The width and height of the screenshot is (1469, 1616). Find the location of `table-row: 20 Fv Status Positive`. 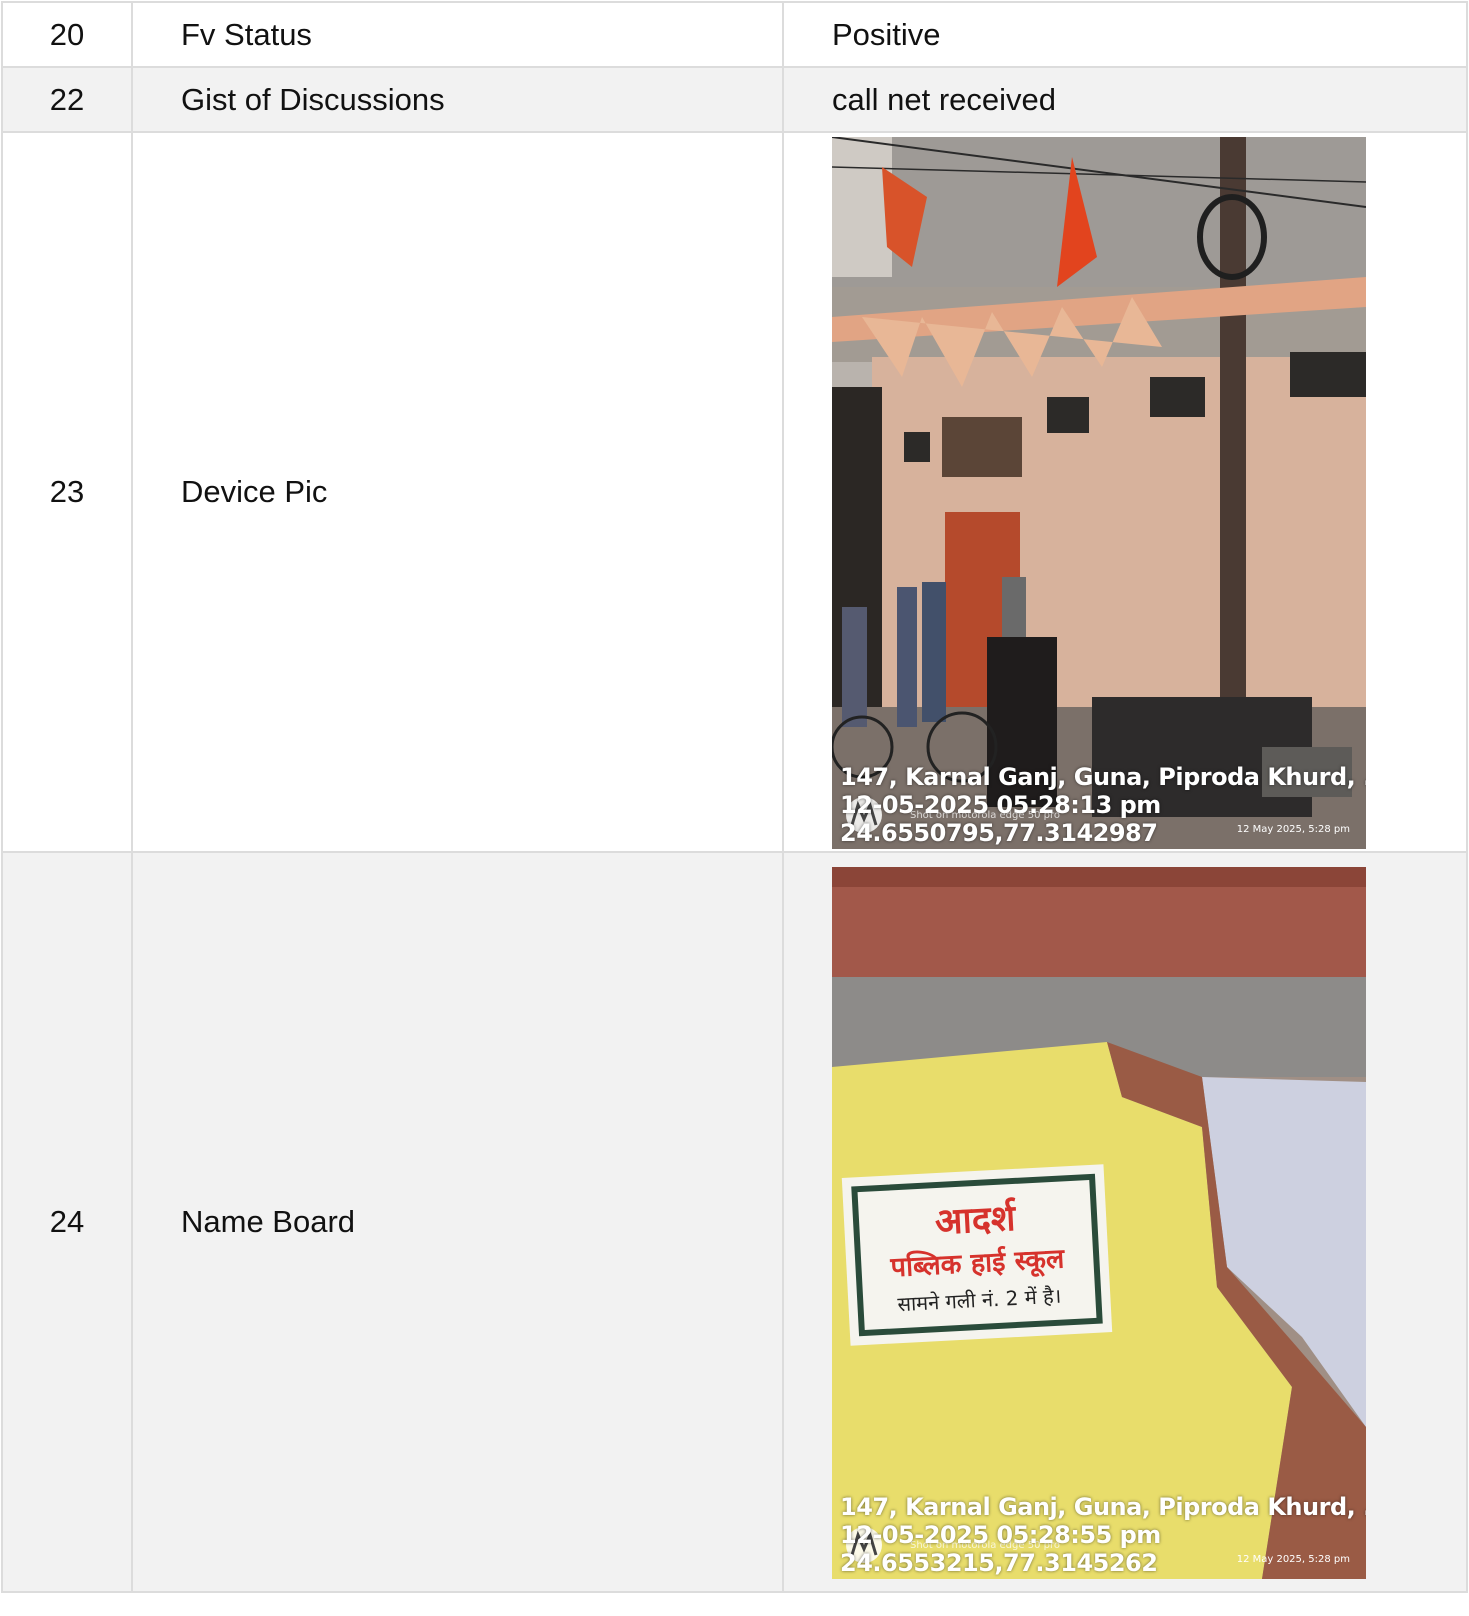

table-row: 20 Fv Status Positive is located at coordinates (734, 34).